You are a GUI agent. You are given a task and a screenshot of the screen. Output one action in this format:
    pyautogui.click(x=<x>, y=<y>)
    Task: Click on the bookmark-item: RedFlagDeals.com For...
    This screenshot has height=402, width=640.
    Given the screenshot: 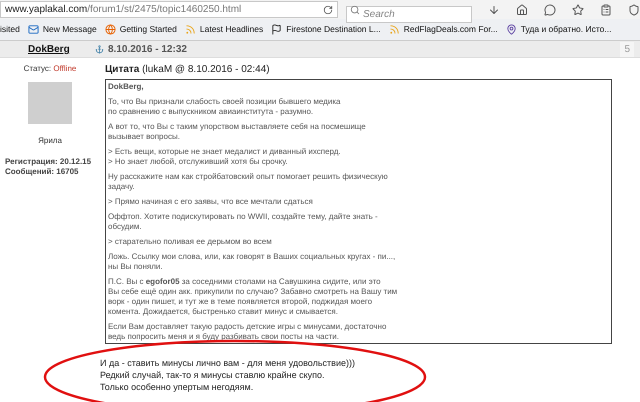 What is the action you would take?
    pyautogui.click(x=443, y=29)
    